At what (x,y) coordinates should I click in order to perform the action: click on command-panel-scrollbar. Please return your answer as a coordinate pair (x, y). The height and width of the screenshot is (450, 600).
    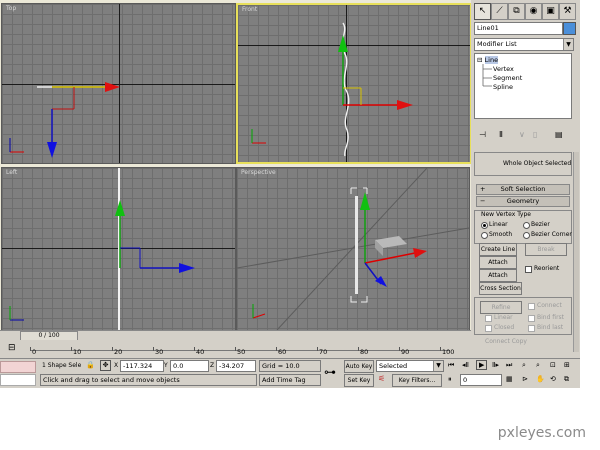
    Looking at the image, I should click on (576, 252).